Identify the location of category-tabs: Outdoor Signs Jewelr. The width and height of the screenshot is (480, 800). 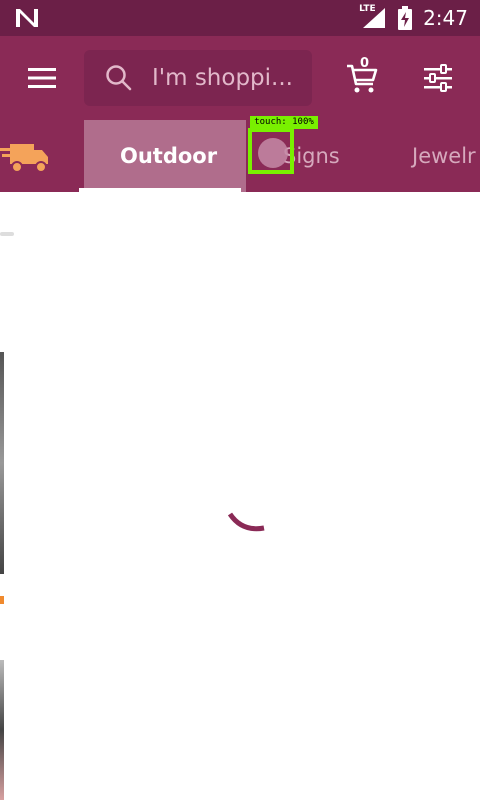
(240, 156).